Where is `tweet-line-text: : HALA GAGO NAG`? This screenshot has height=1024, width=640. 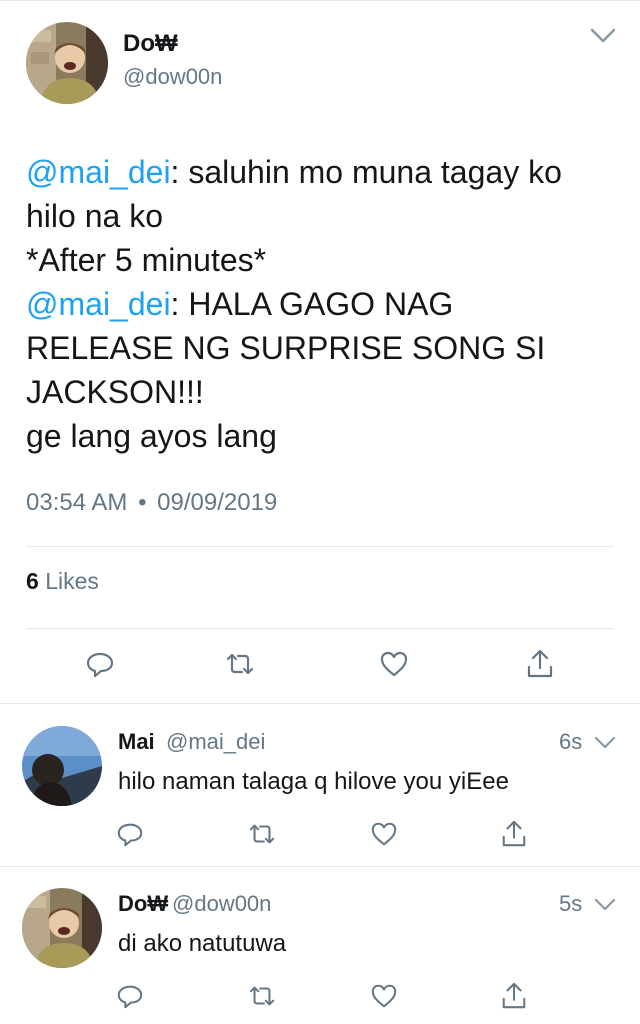 tweet-line-text: : HALA GAGO NAG is located at coordinates (312, 304).